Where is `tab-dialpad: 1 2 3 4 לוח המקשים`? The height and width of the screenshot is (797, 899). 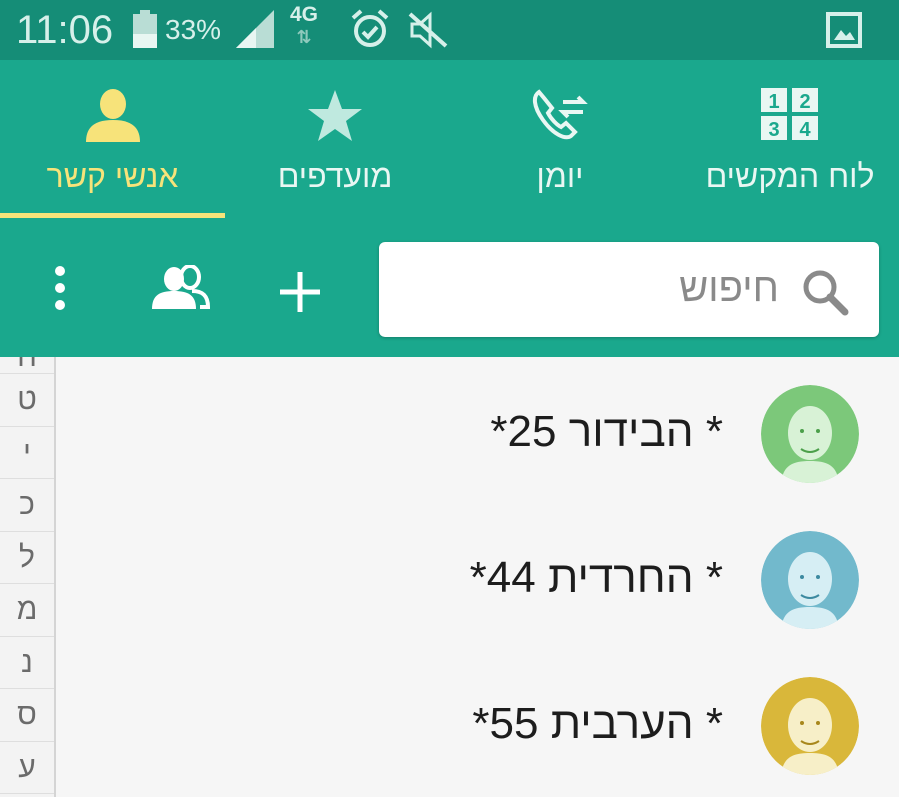 tab-dialpad: 1 2 3 4 לוח המקשים is located at coordinates (790, 140).